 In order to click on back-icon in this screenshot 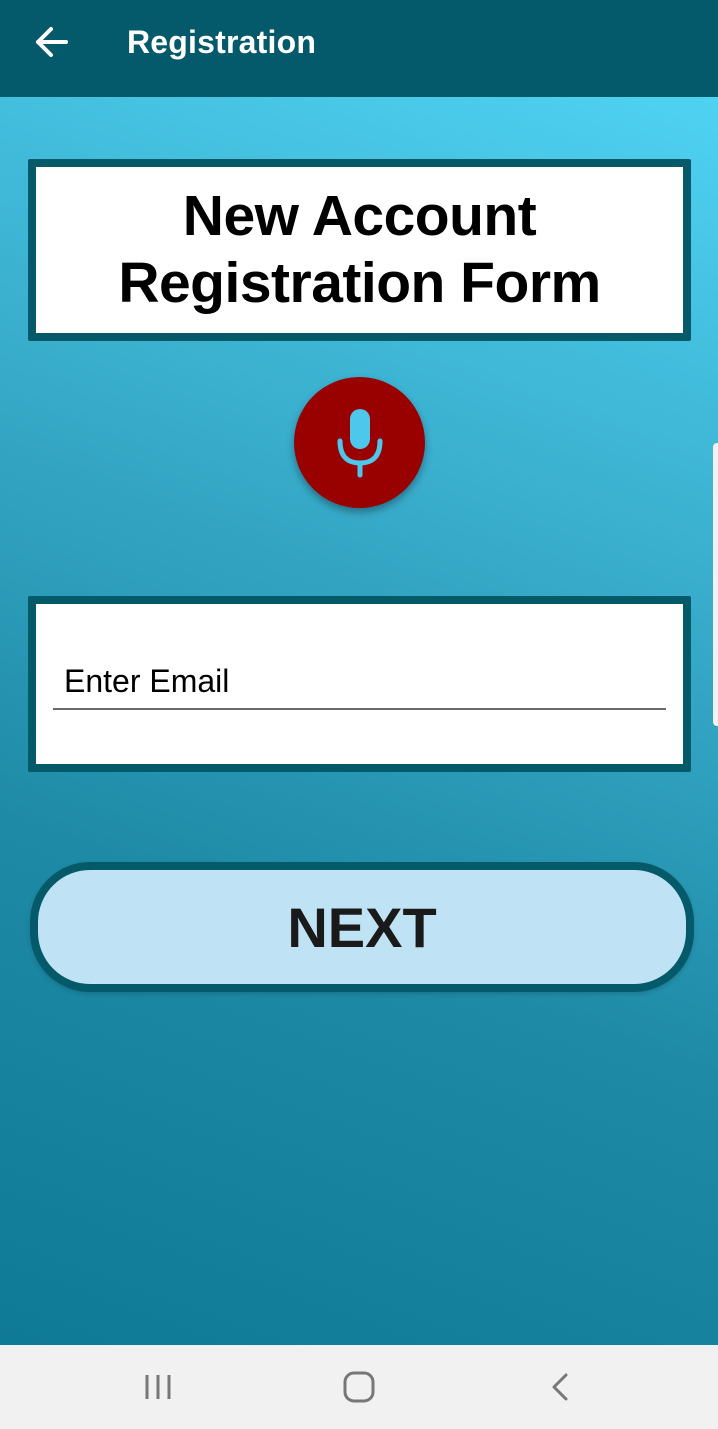, I will do `click(560, 1387)`.